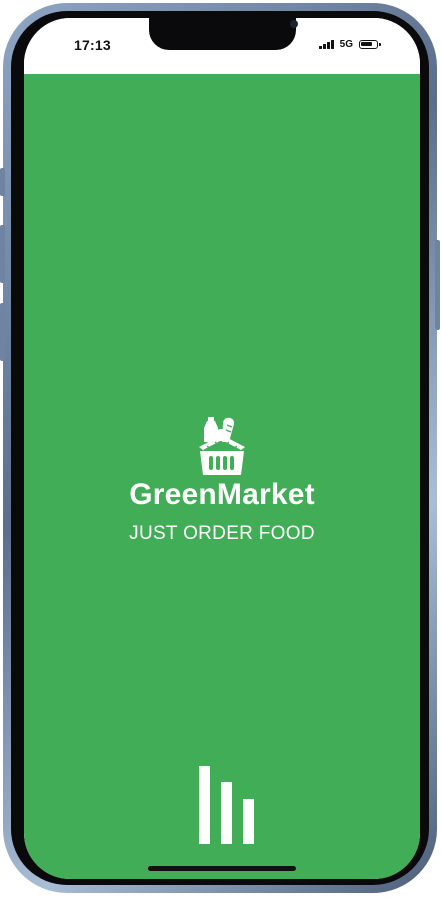  What do you see at coordinates (92, 45) in the screenshot?
I see `status-time: 17:13` at bounding box center [92, 45].